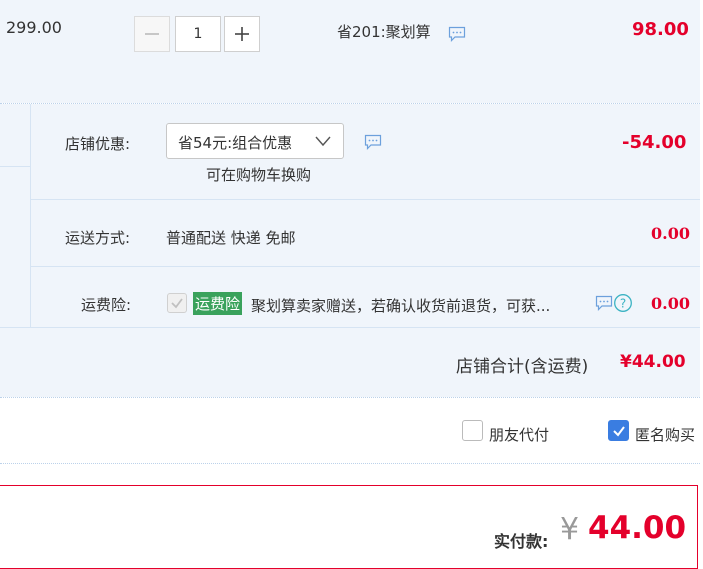  What do you see at coordinates (98, 144) in the screenshot?
I see `shop-discount-label: 店铺优惠:` at bounding box center [98, 144].